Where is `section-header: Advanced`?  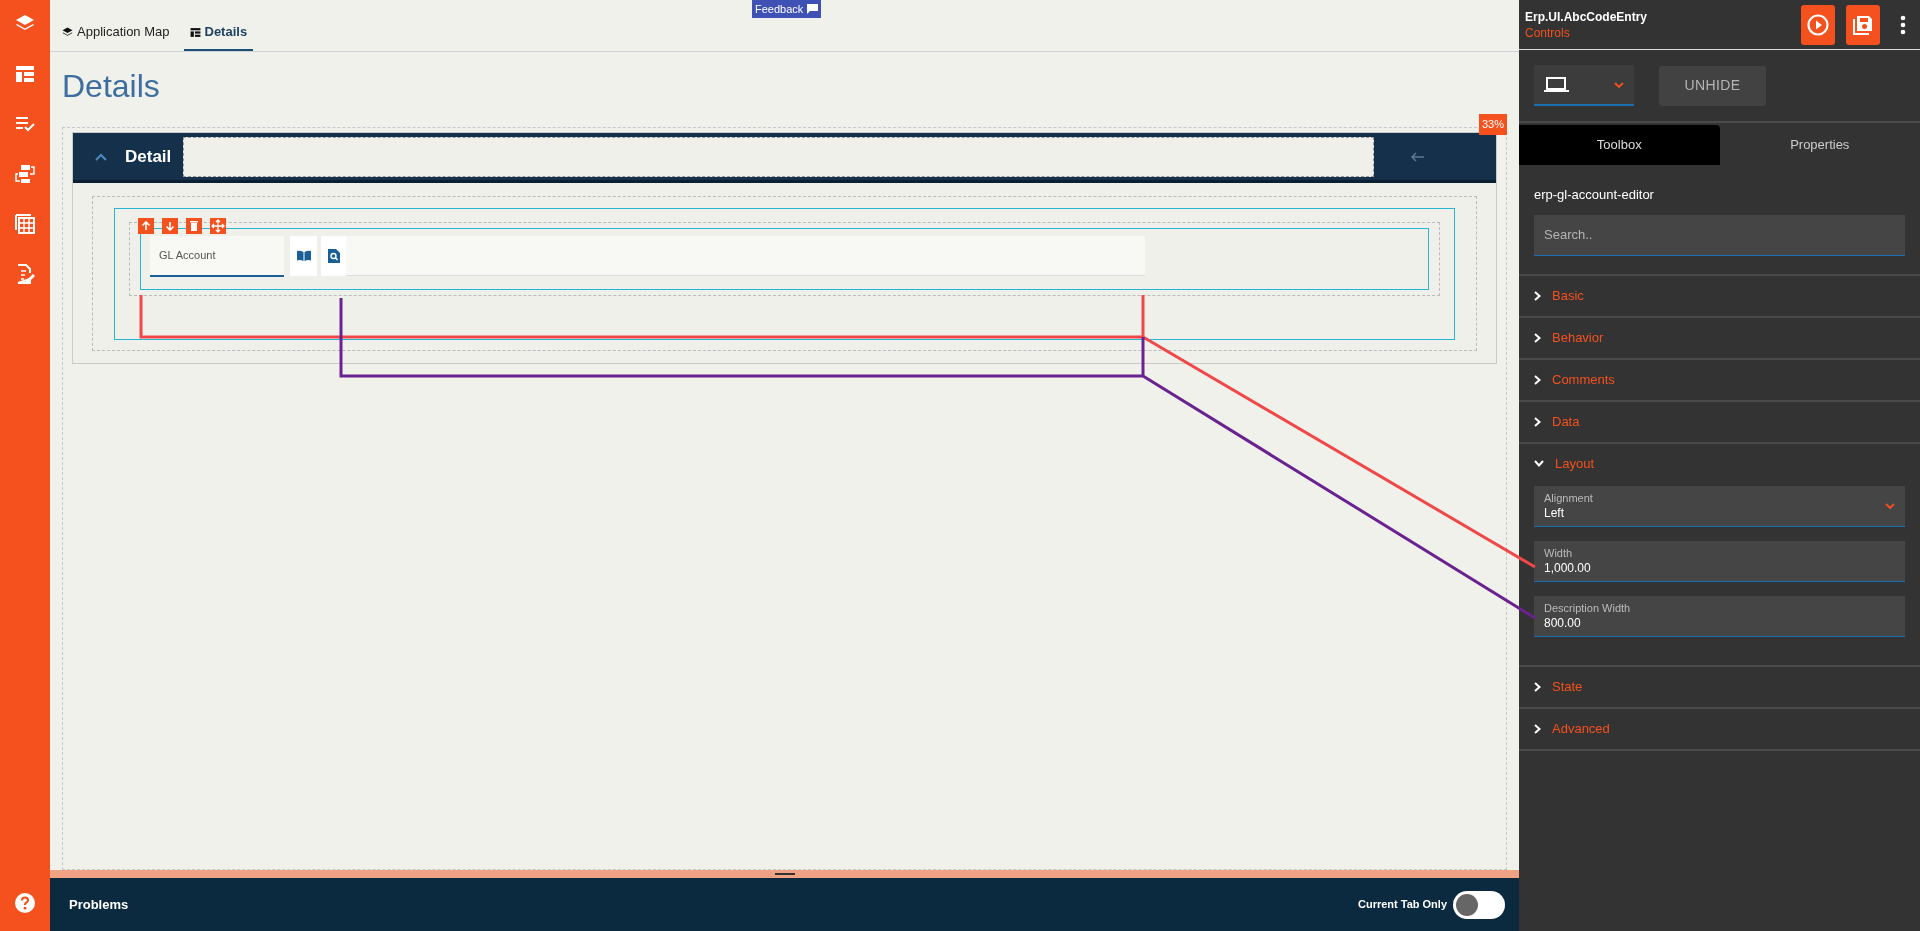
section-header: Advanced is located at coordinates (1719, 728).